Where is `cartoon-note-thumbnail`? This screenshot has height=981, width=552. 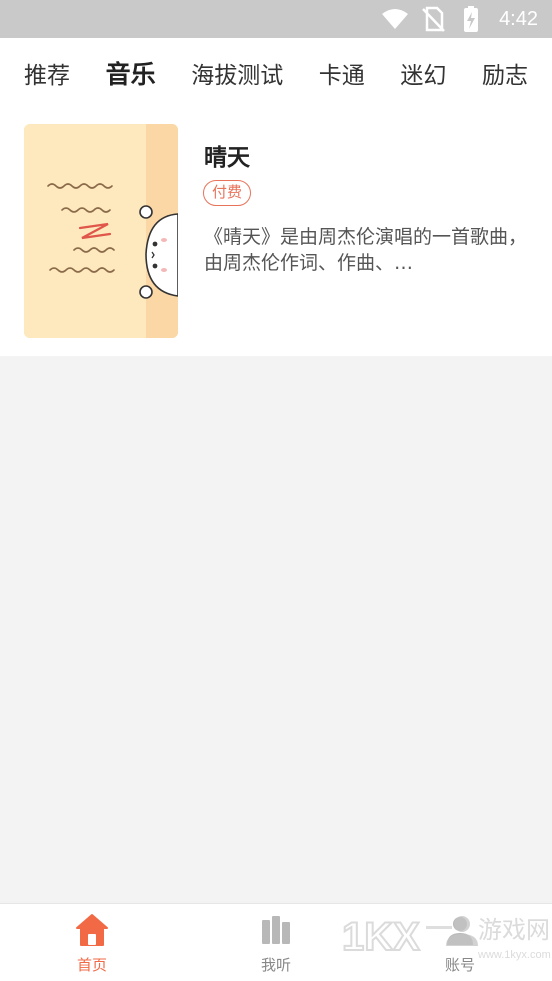 cartoon-note-thumbnail is located at coordinates (101, 231).